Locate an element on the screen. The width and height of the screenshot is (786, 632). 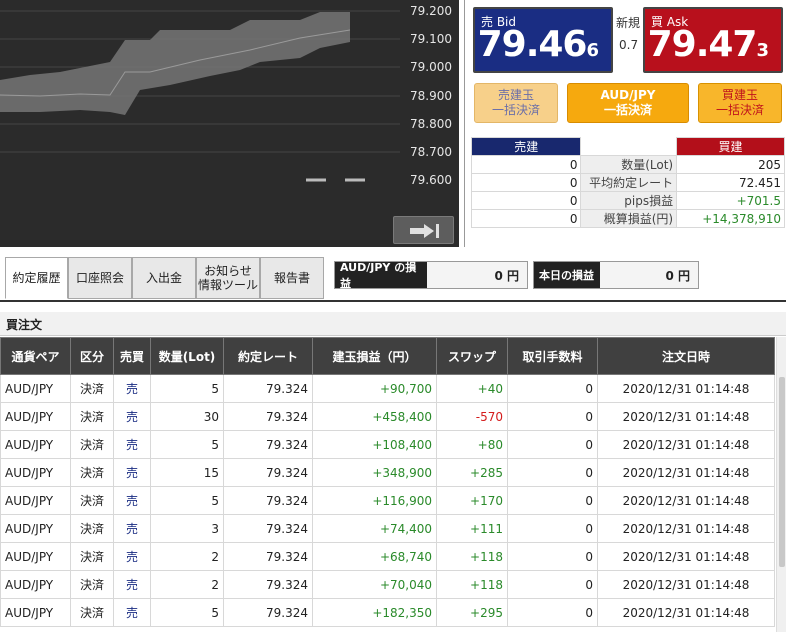
position-pnl-cell: +348,900 is located at coordinates (374, 472).